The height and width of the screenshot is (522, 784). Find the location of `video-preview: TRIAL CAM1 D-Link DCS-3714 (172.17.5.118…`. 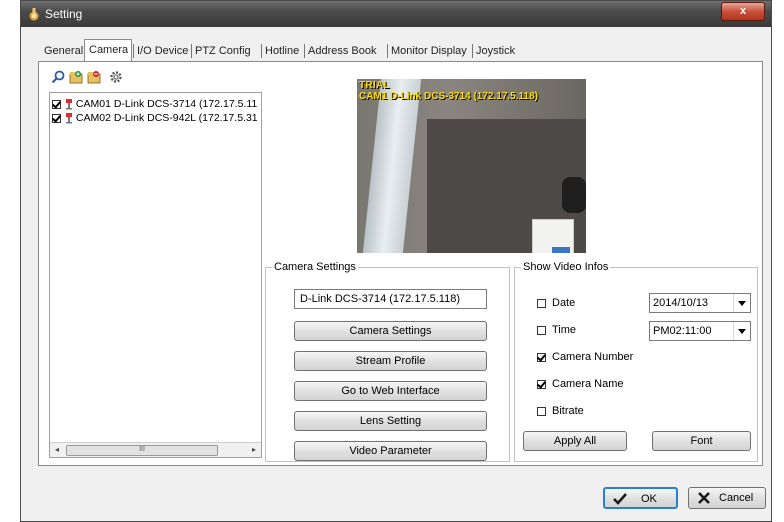

video-preview: TRIAL CAM1 D-Link DCS-3714 (172.17.5.118… is located at coordinates (471, 166).